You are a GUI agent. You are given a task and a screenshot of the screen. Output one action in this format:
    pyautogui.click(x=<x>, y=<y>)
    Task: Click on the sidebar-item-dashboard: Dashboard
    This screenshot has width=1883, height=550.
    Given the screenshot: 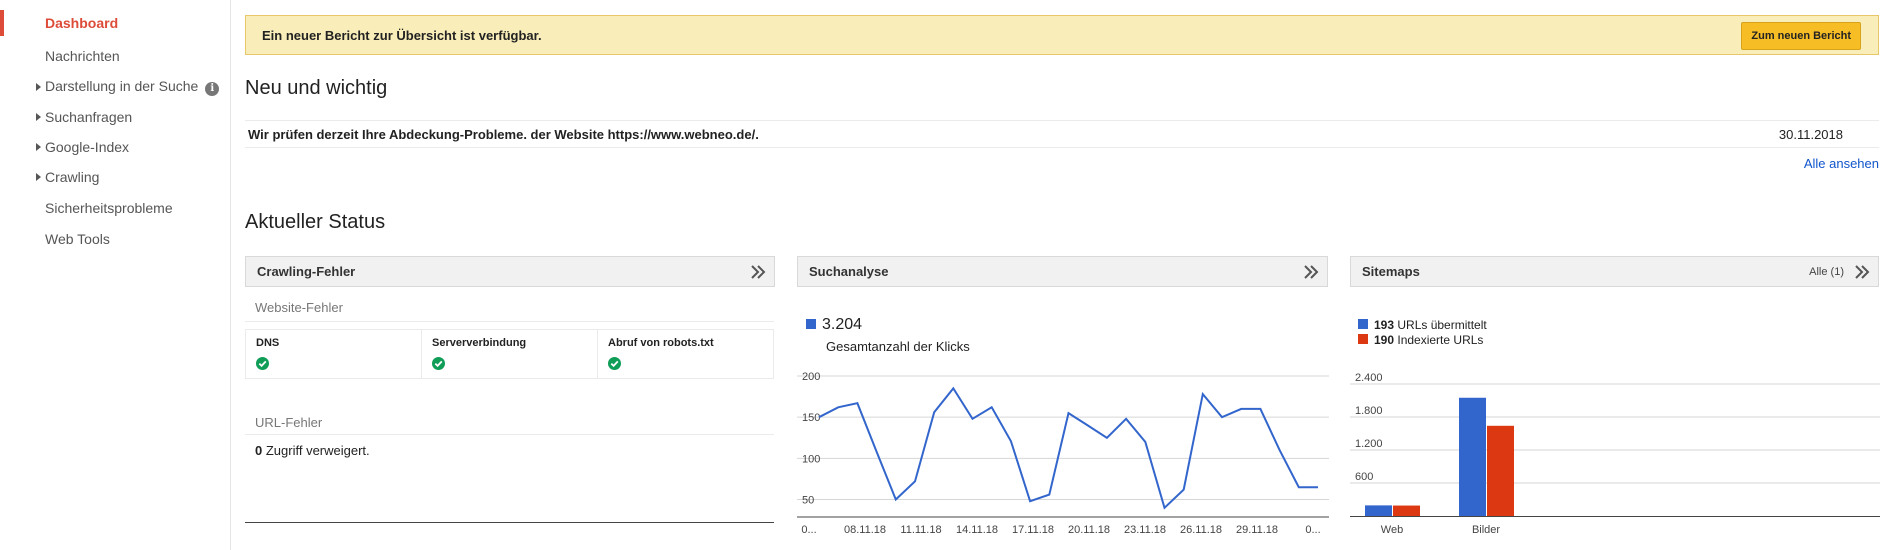 What is the action you would take?
    pyautogui.click(x=115, y=23)
    